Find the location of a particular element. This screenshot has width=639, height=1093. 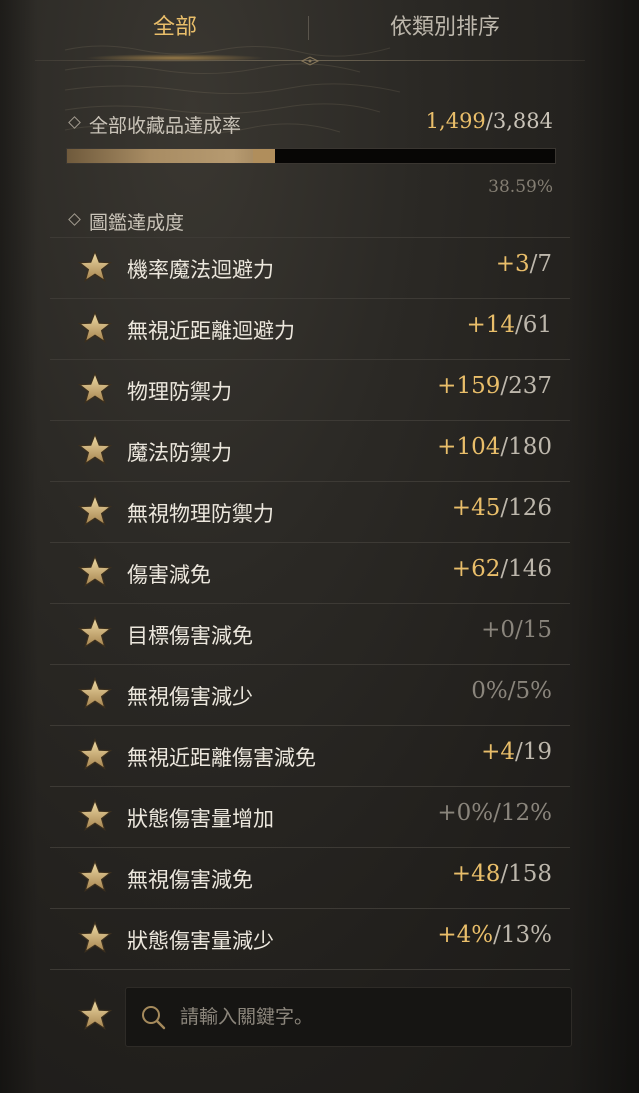

stat-row: 物理防禦力 +159/237 is located at coordinates (310, 389).